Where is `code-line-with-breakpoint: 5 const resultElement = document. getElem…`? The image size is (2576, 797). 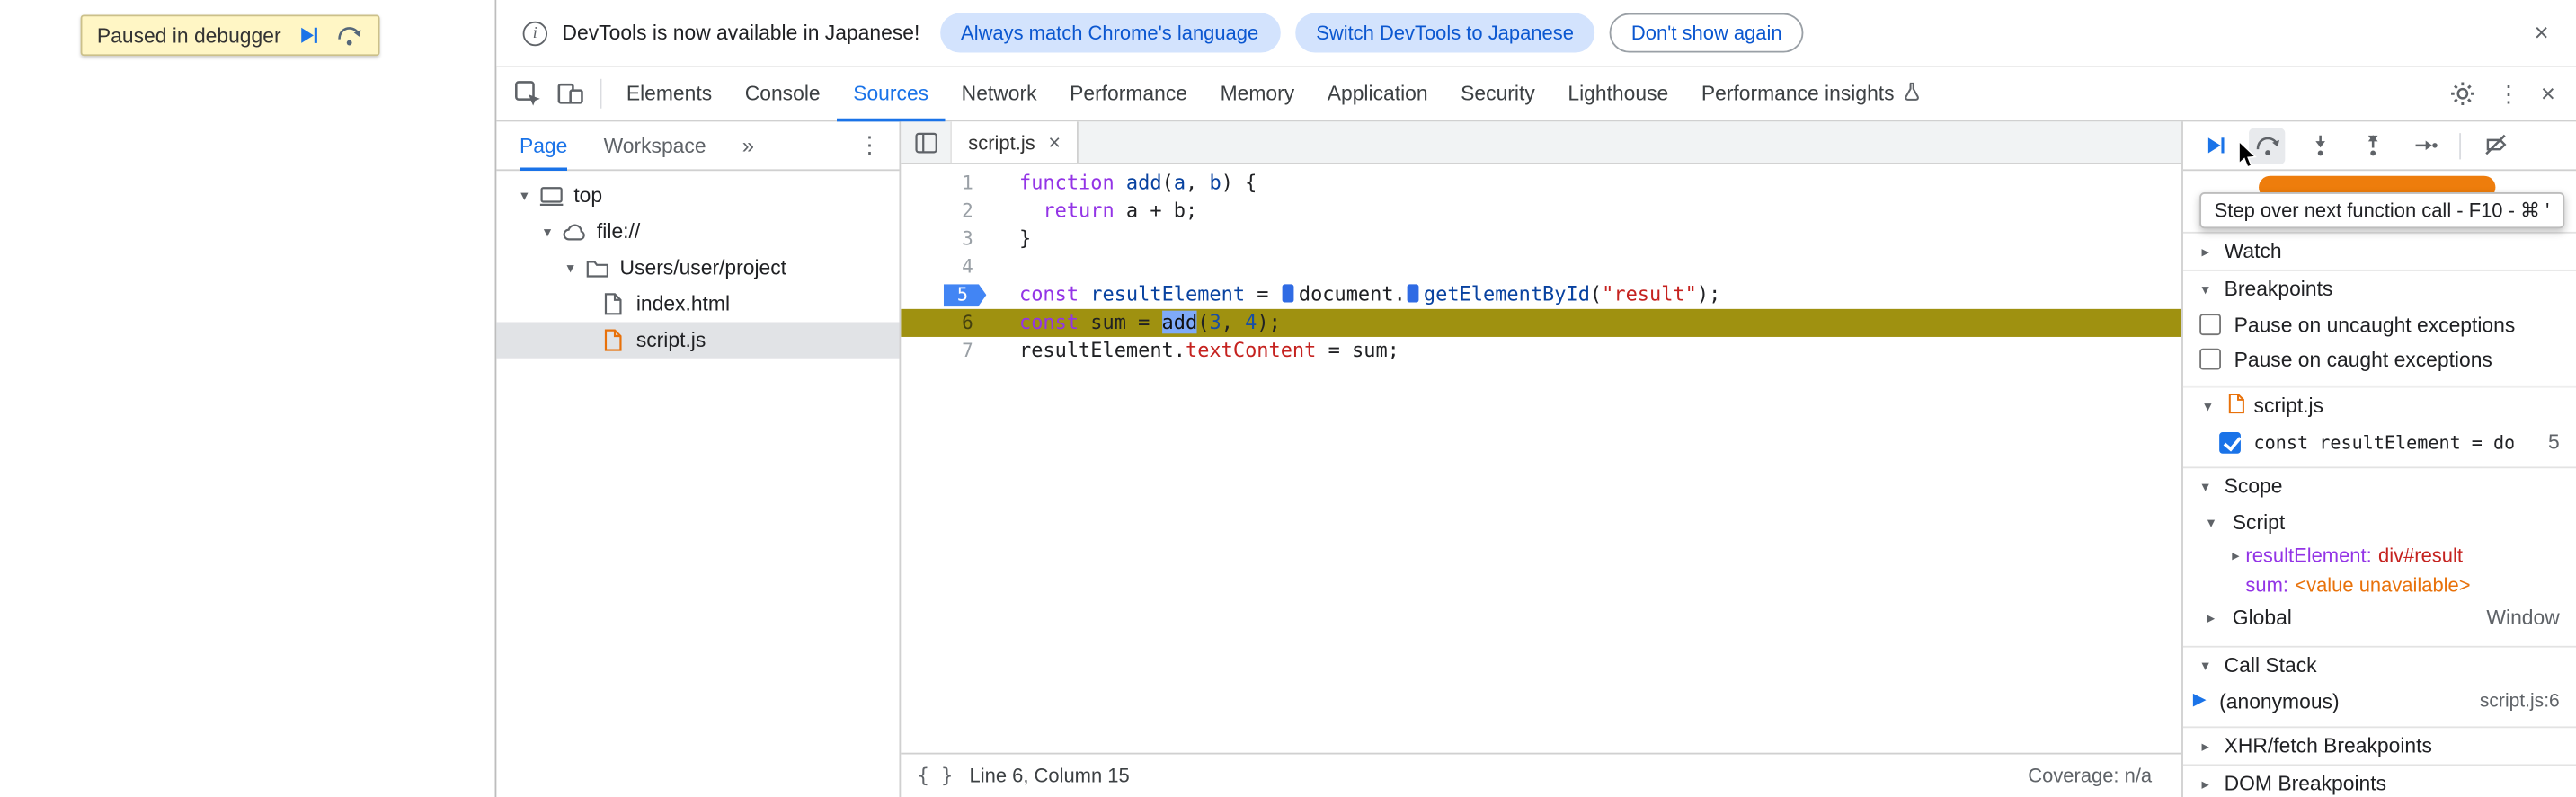
code-line-with-breakpoint: 5 const resultElement = document. getElem… is located at coordinates (1541, 295).